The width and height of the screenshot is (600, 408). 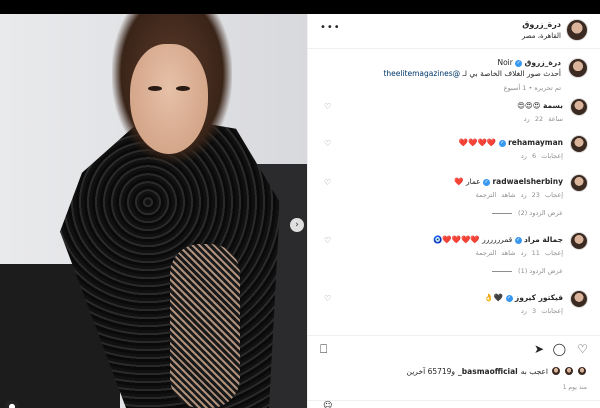 I want to click on add-comment-bar: ☺, so click(x=454, y=404).